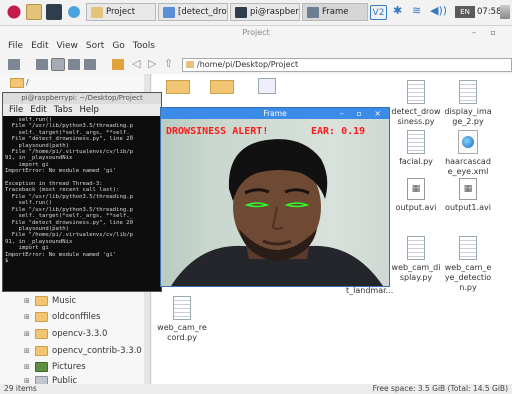 This screenshot has height=394, width=512. I want to click on terminal-line: $, so click(7, 260).